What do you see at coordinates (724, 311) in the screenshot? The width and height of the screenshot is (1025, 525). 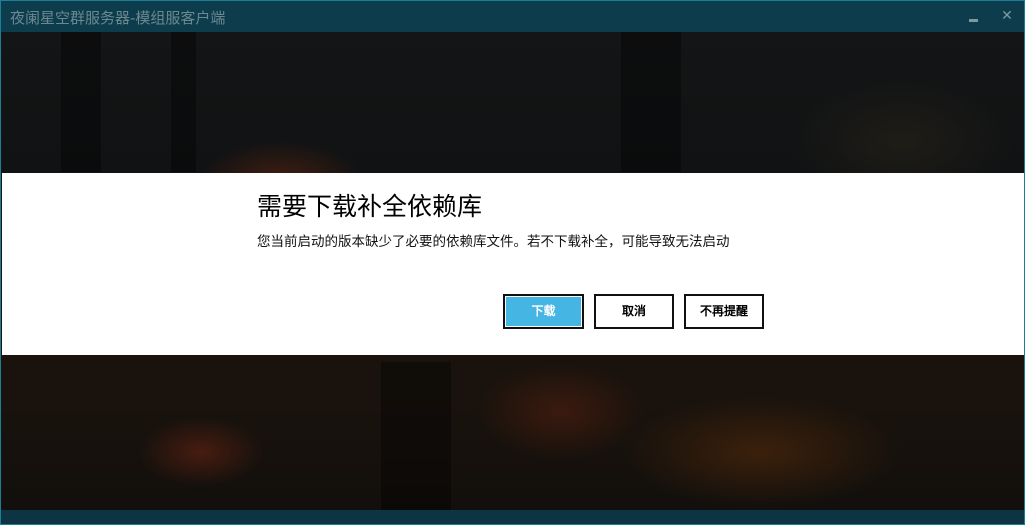 I see `no-remind-button: 不再提醒` at bounding box center [724, 311].